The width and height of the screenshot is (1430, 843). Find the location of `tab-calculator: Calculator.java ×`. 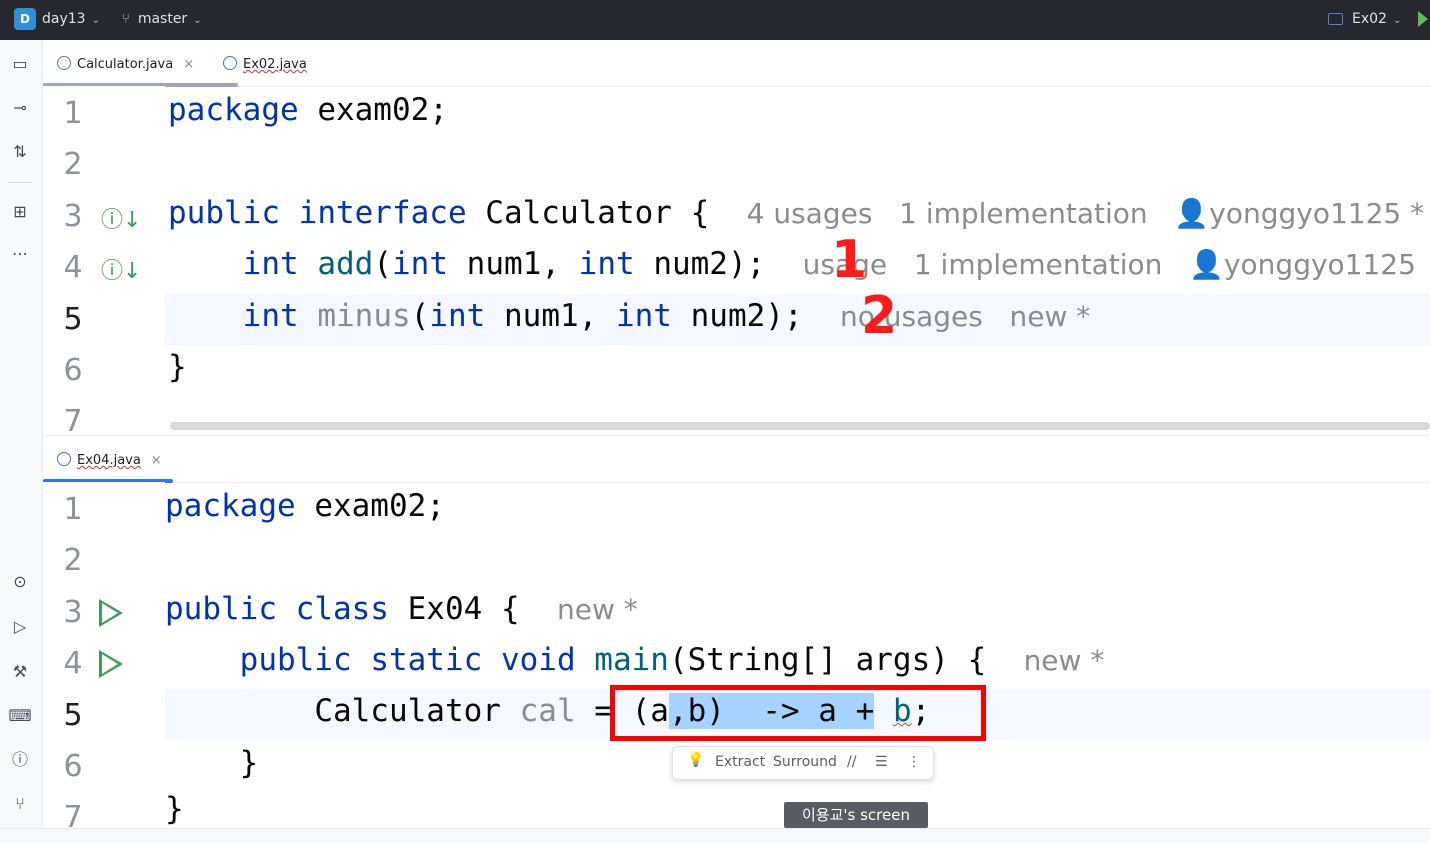

tab-calculator: Calculator.java × is located at coordinates (125, 63).